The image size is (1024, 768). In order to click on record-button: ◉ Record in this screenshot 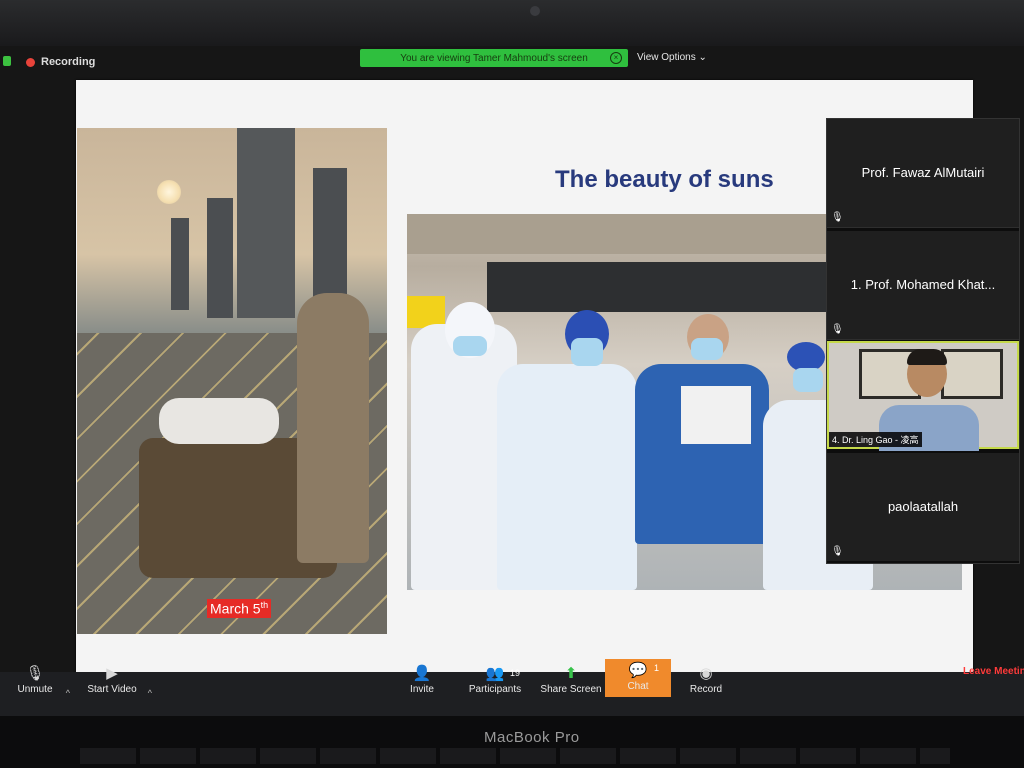, I will do `click(706, 680)`.